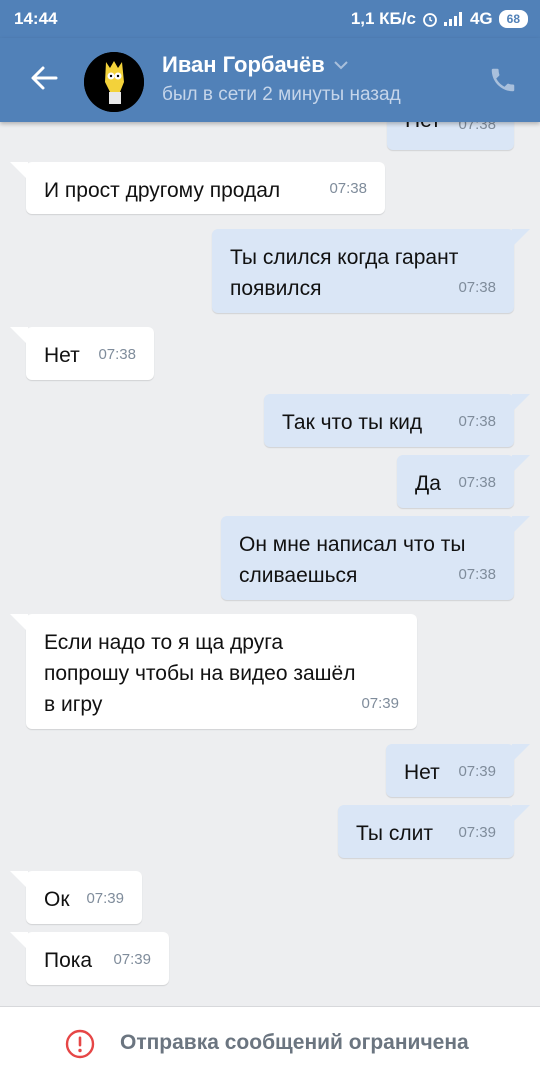  I want to click on signal-icon, so click(452, 19).